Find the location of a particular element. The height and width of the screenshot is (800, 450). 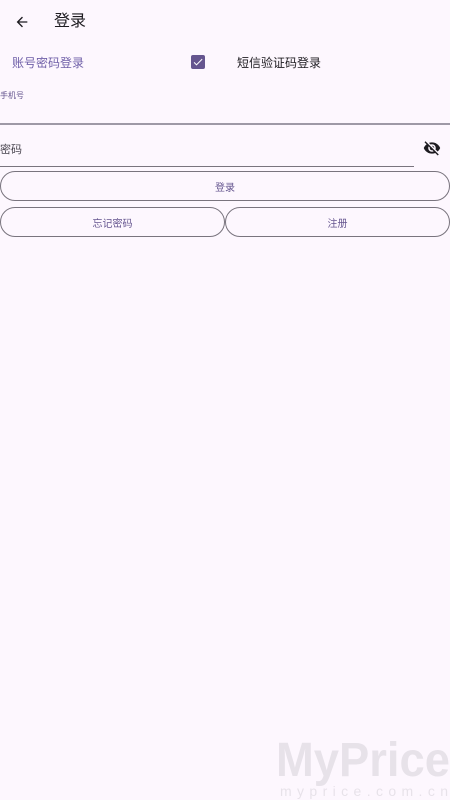

toggle-password-visibility-button is located at coordinates (432, 148).